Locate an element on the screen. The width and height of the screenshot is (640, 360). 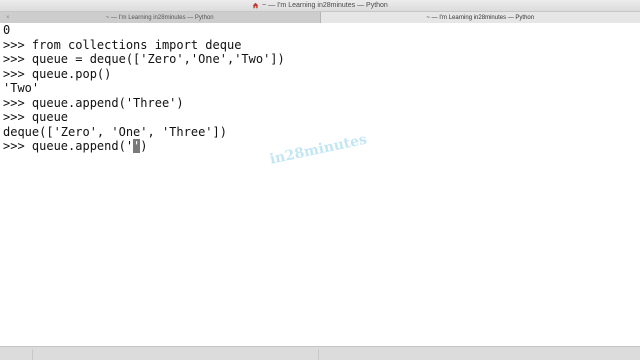
output-line: >>> queue.append('Three') is located at coordinates (93, 102).